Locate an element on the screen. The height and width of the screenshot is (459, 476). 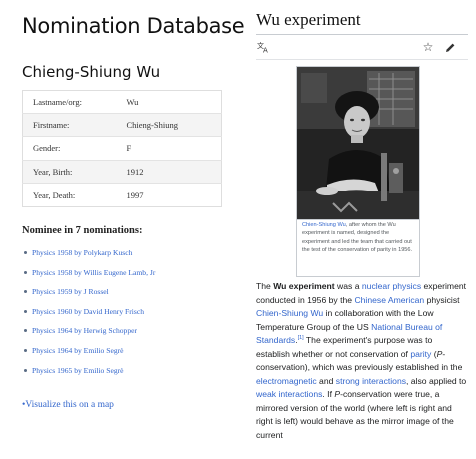
strong-interactions-link: strong interactions is located at coordinates (371, 381).